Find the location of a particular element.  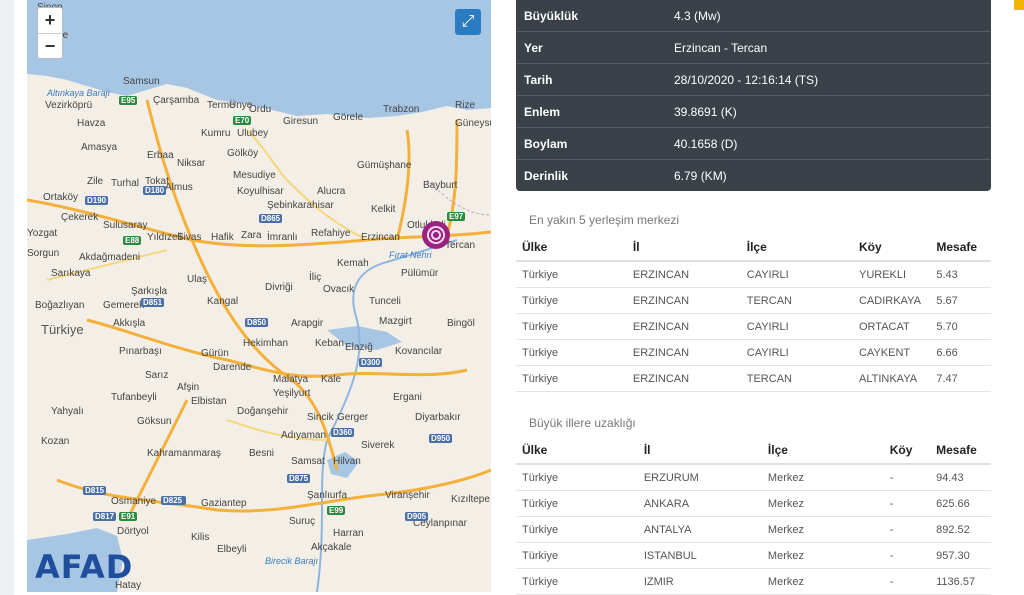

detail-row: Derinlik 6.79 (KM) is located at coordinates (753, 175).